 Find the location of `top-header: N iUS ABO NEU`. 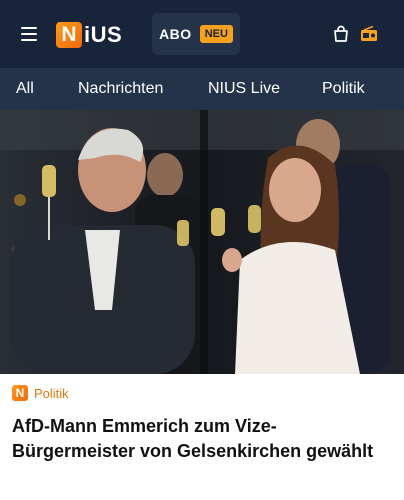

top-header: N iUS ABO NEU is located at coordinates (202, 34).